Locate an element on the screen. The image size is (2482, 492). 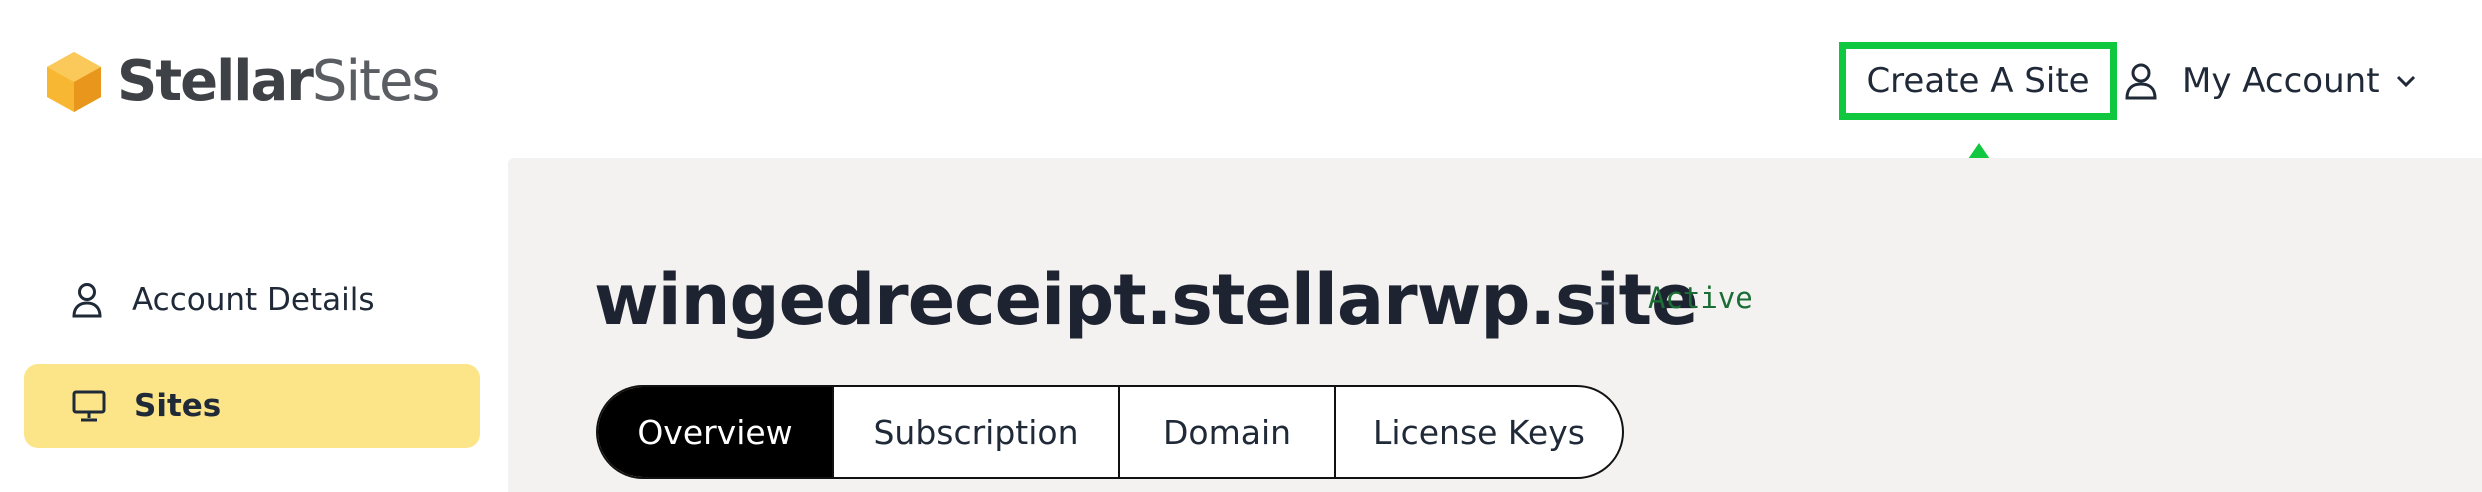
my-account-label: My Account is located at coordinates (2281, 81).